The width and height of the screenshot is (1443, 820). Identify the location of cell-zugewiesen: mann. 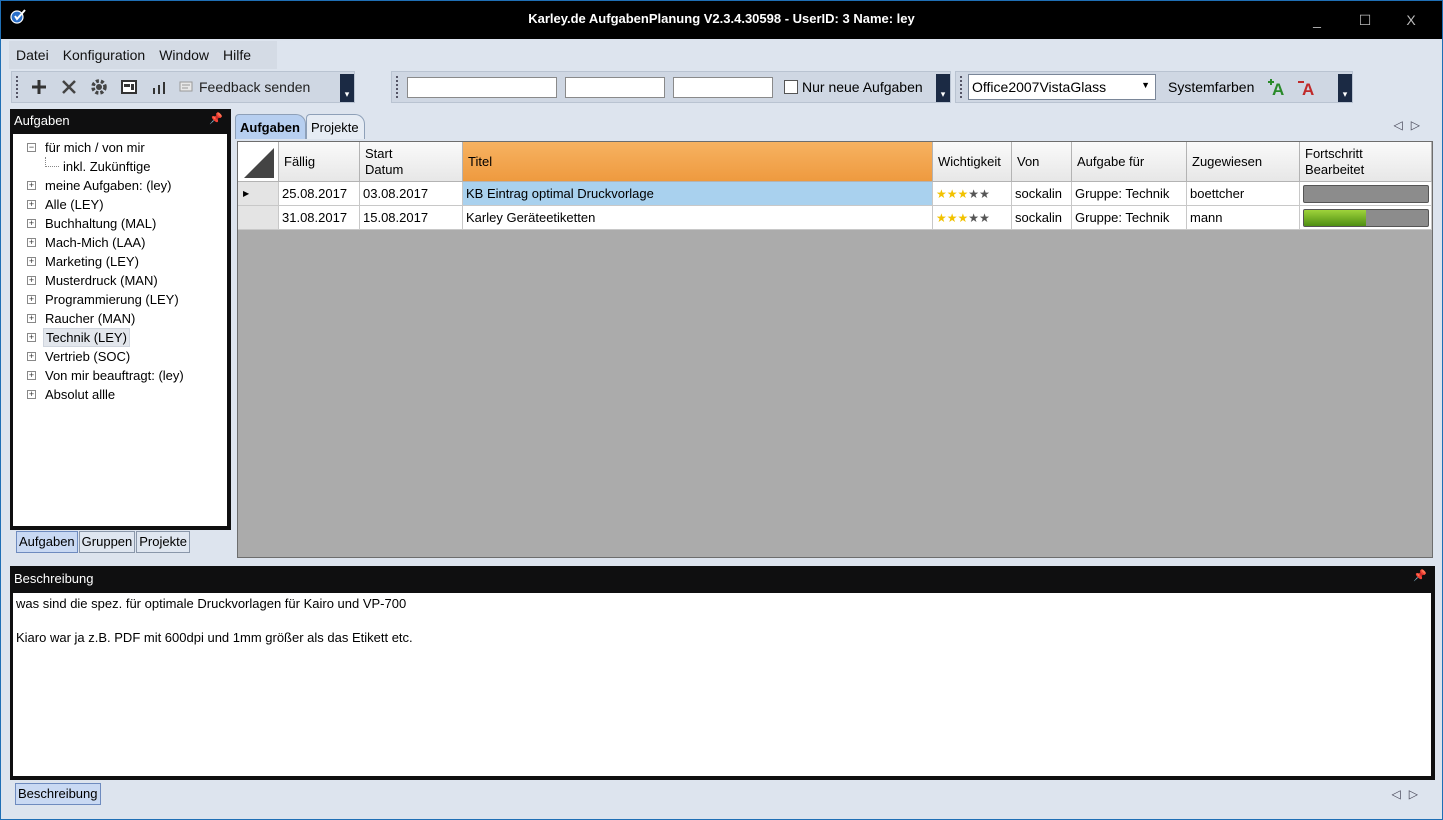
(1243, 218).